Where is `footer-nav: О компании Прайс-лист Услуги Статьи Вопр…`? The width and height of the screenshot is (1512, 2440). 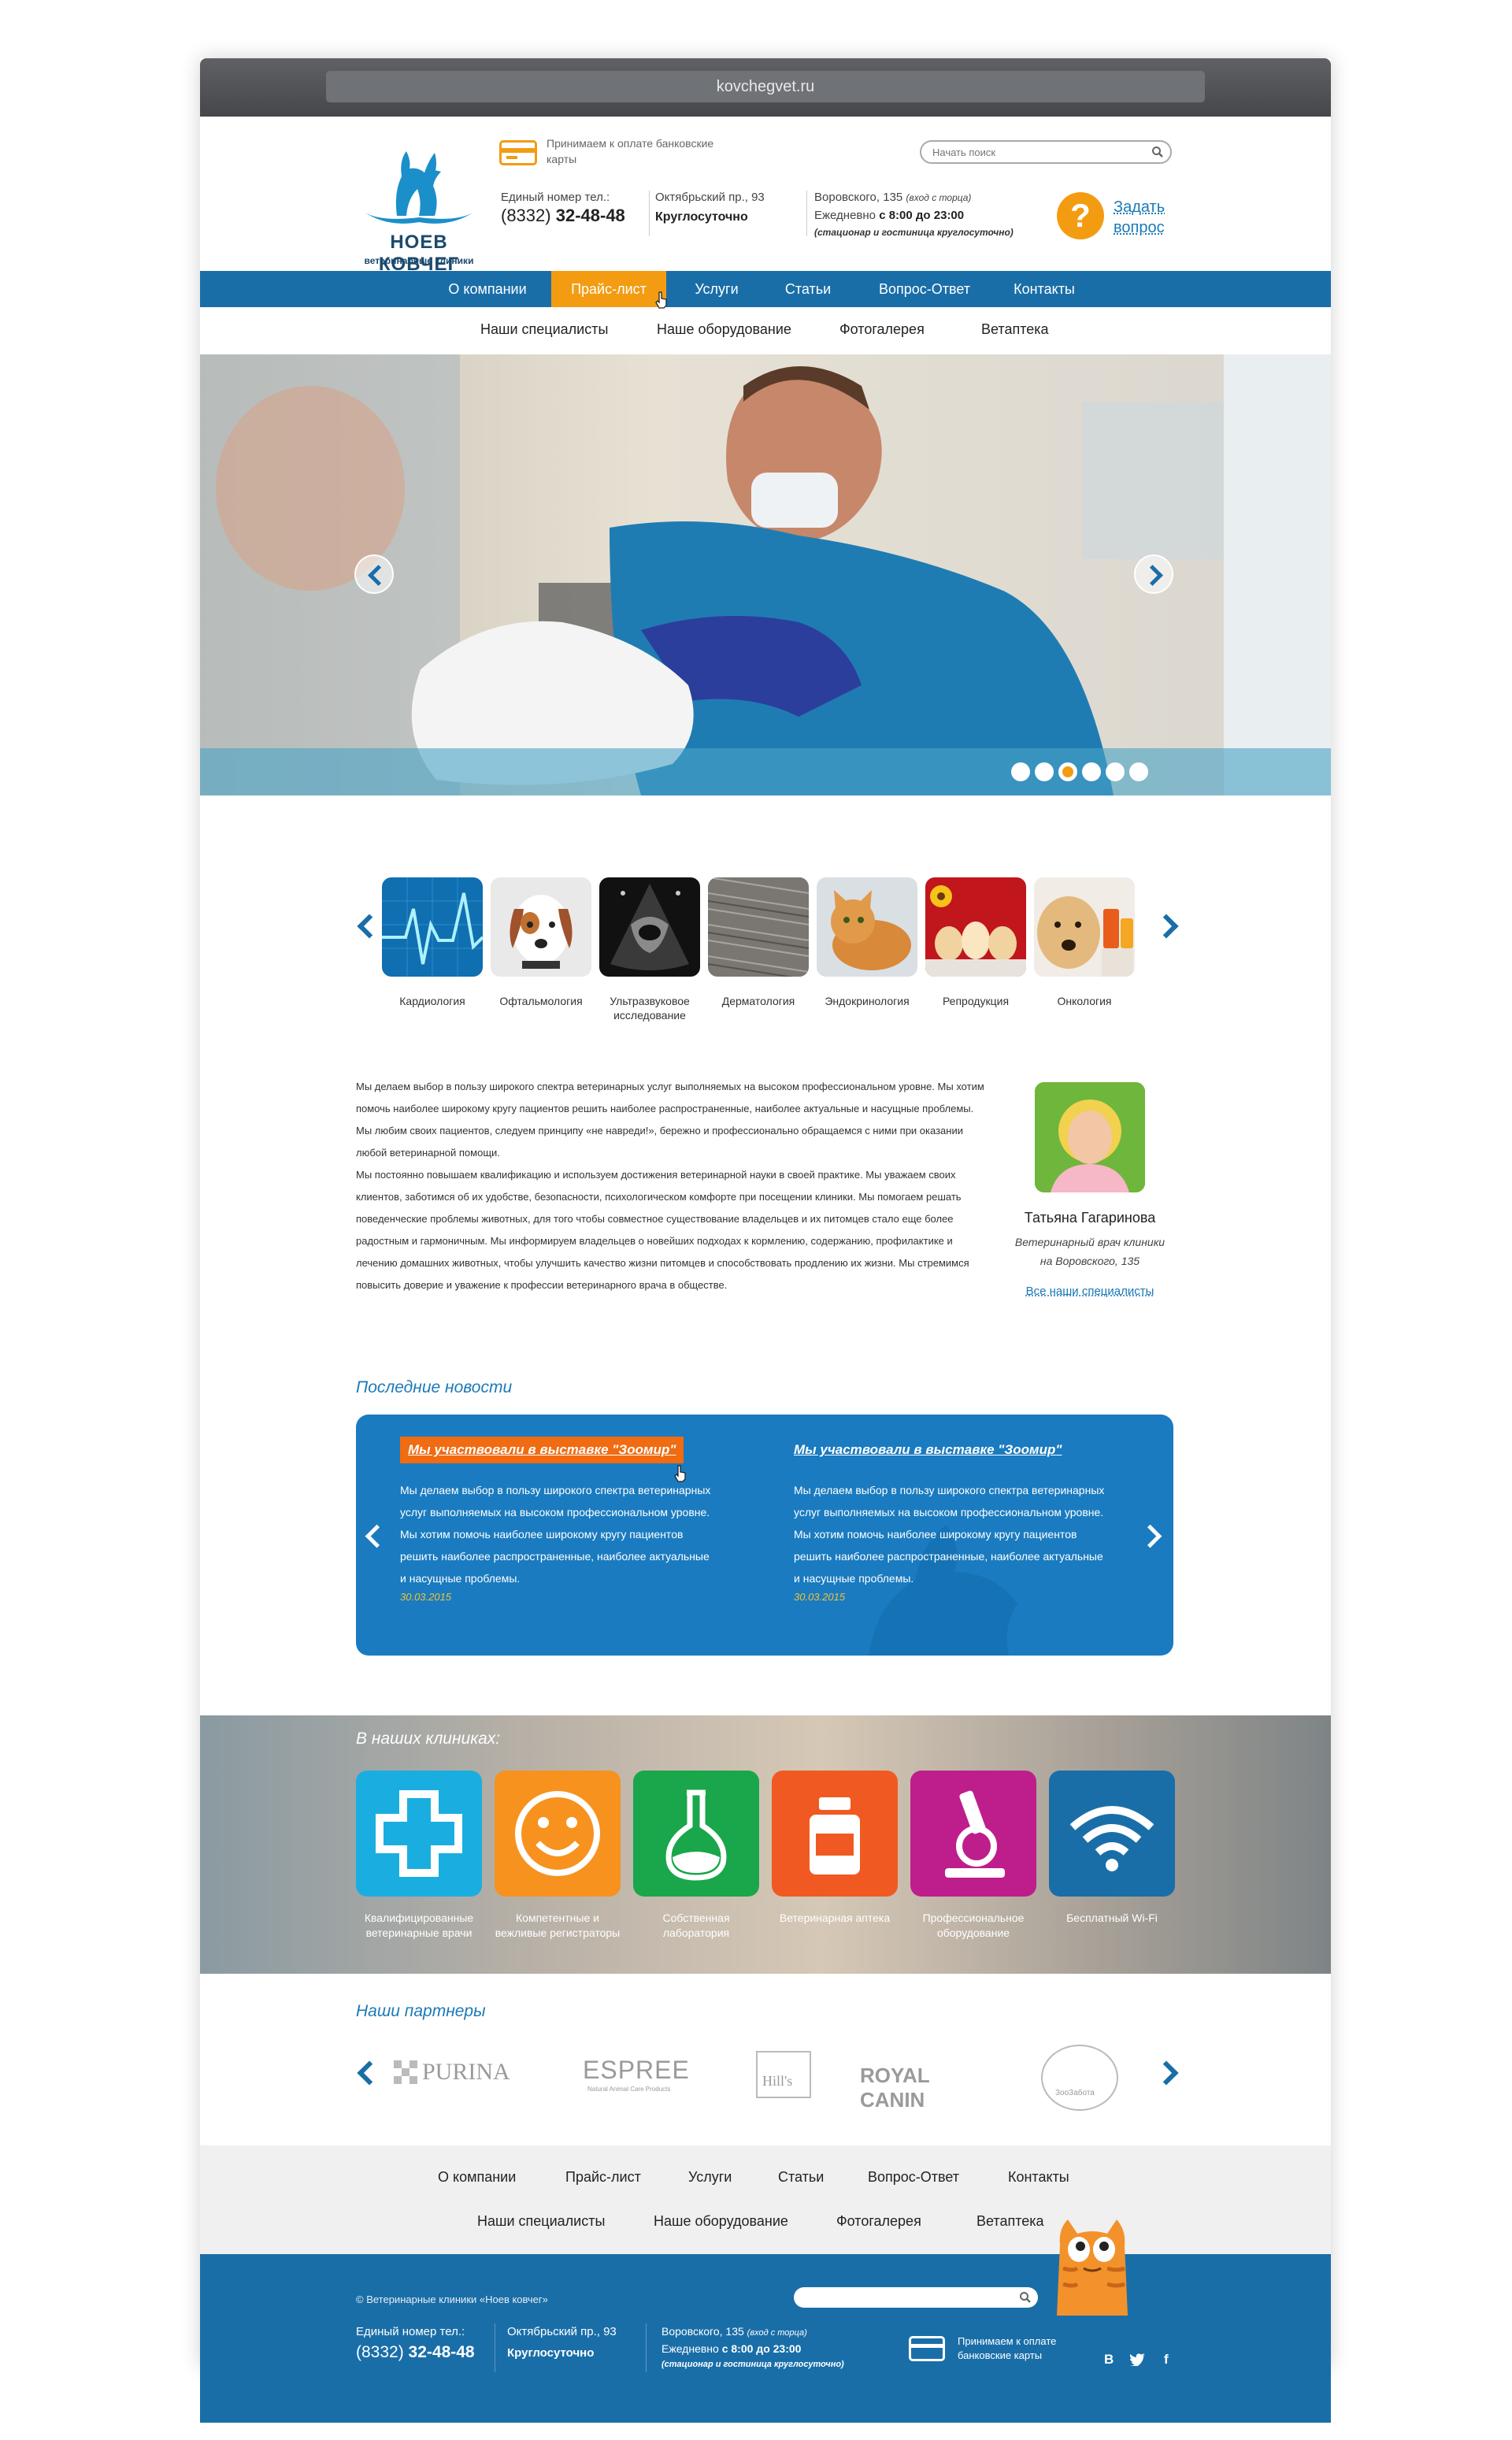 footer-nav: О компании Прайс-лист Услуги Статьи Вопр… is located at coordinates (765, 2199).